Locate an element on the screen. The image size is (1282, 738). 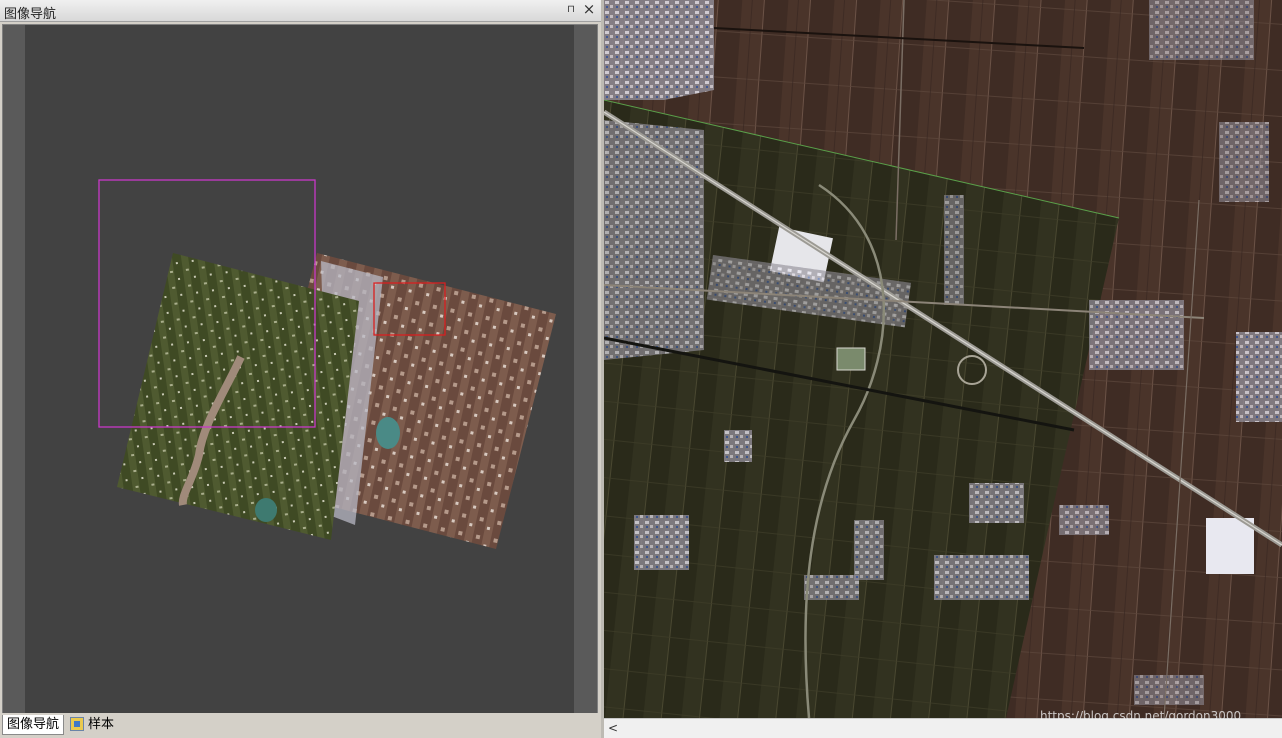
tab-samples: 样本 is located at coordinates (92, 724).